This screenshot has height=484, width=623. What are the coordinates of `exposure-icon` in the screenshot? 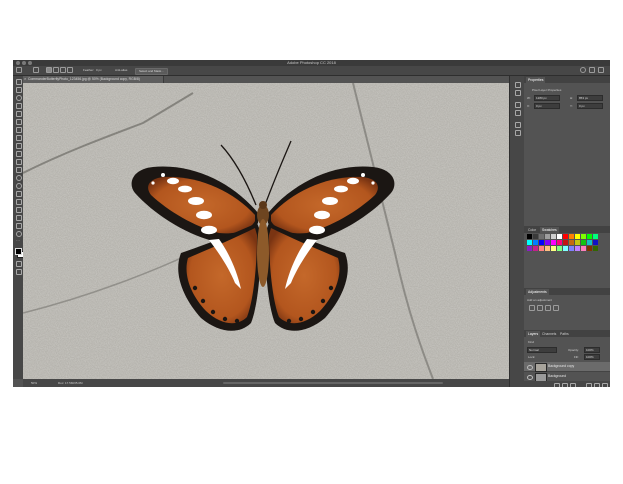 It's located at (556, 308).